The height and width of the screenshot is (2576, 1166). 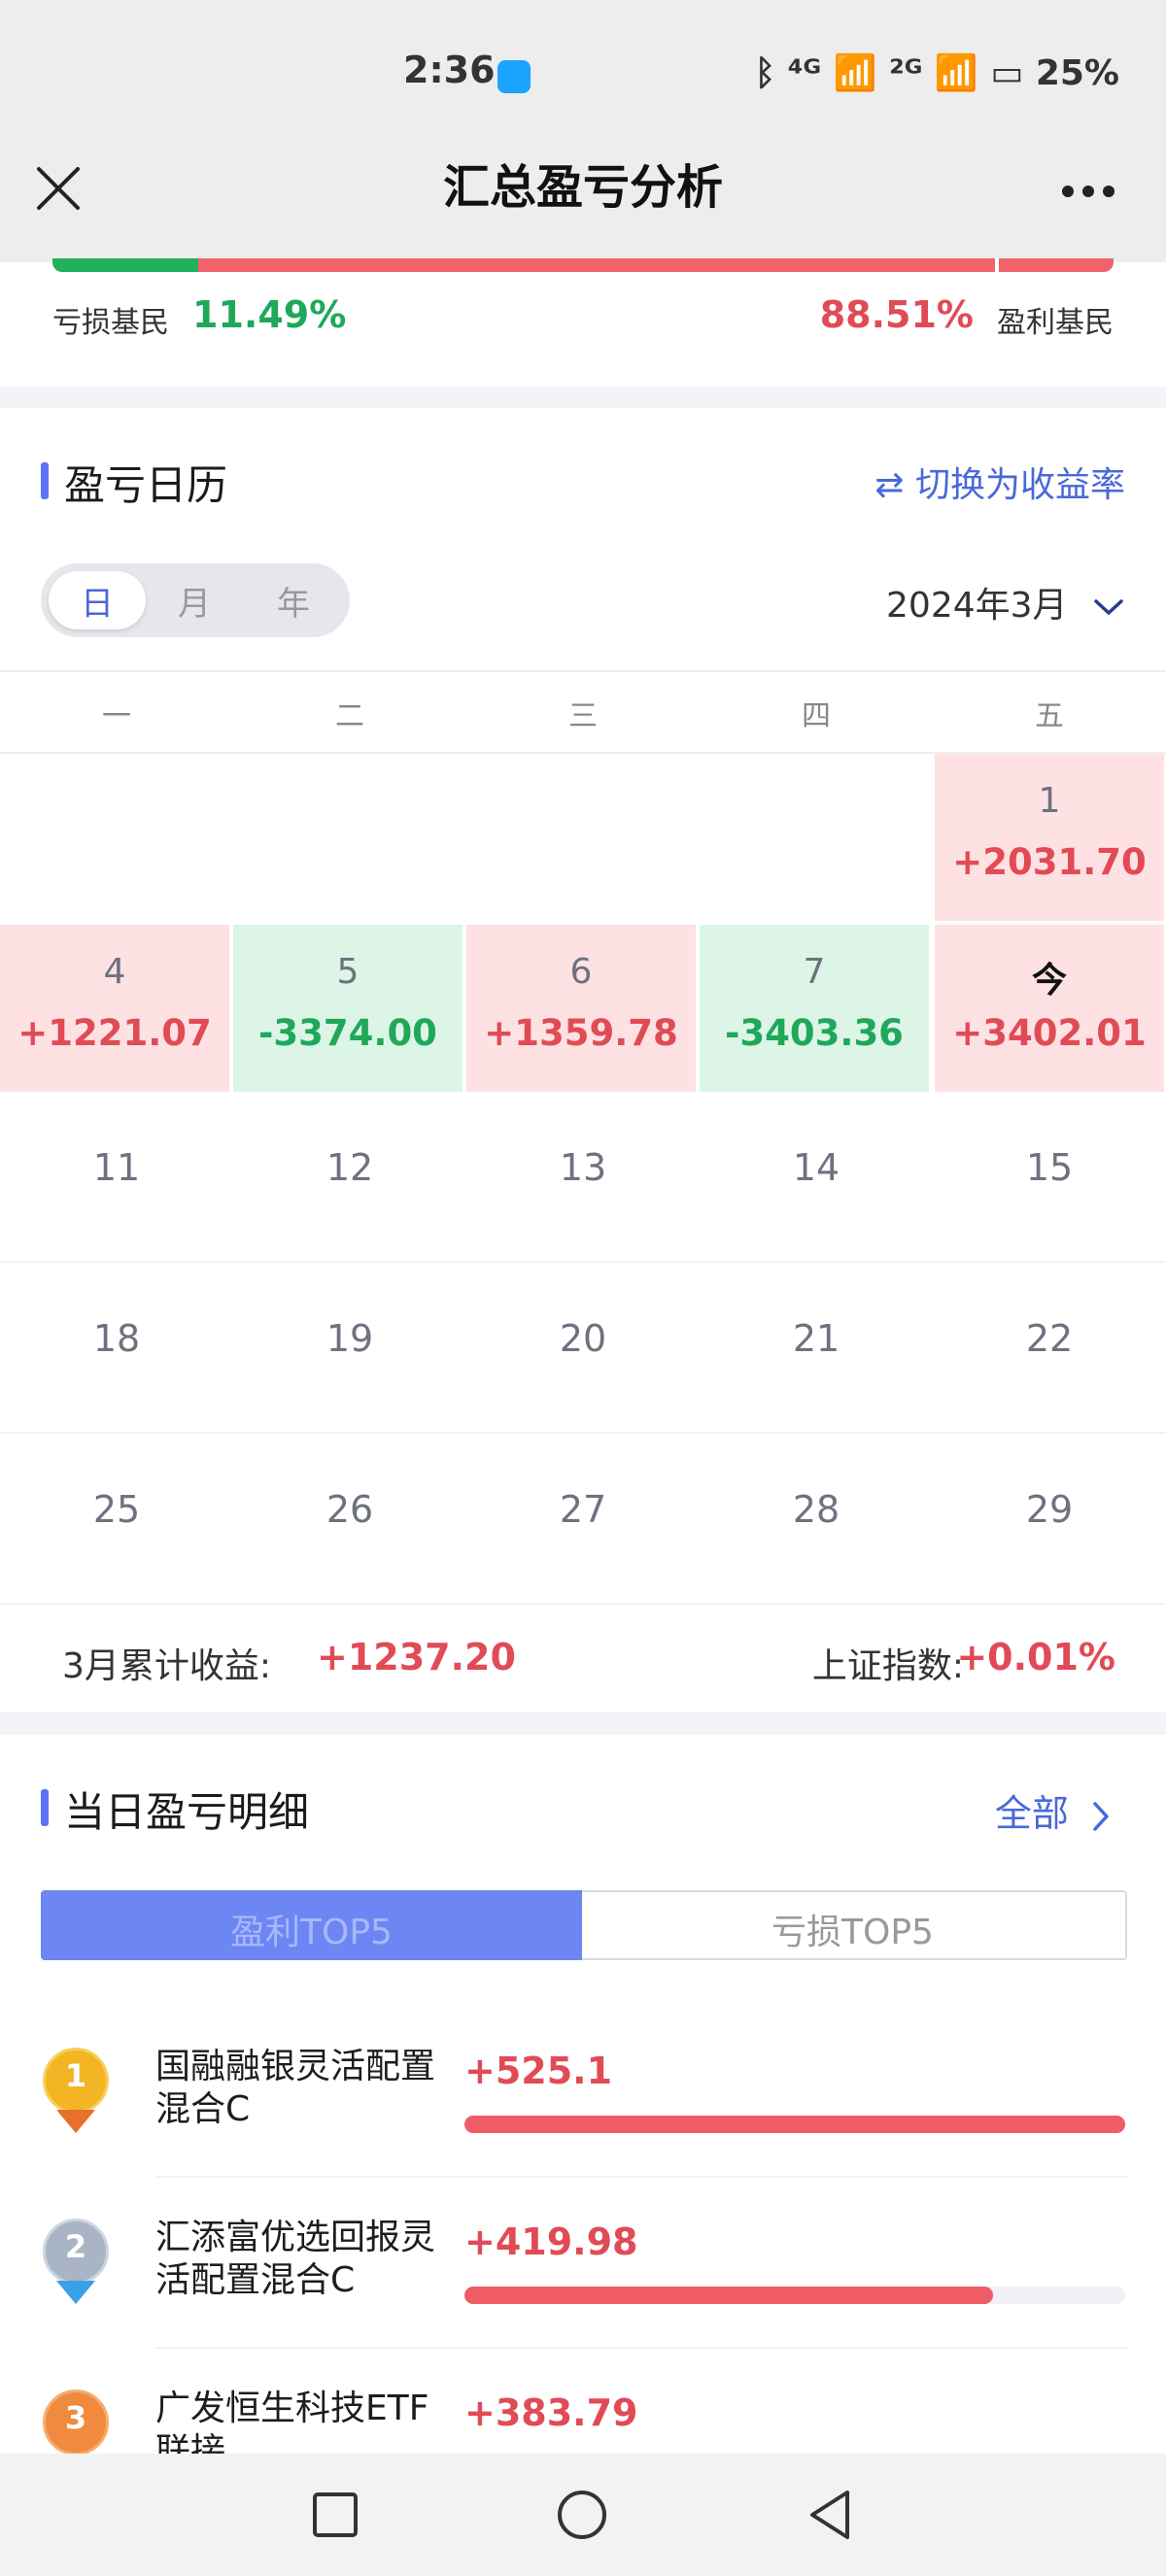 What do you see at coordinates (116, 716) in the screenshot?
I see `weekday-mon: 一` at bounding box center [116, 716].